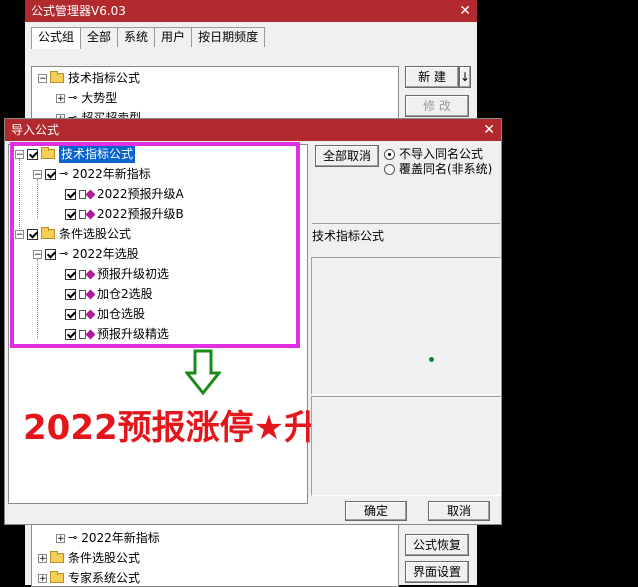 The width and height of the screenshot is (638, 587). Describe the element at coordinates (437, 545) in the screenshot. I see `formula-restore-button: 公式恢复` at that location.